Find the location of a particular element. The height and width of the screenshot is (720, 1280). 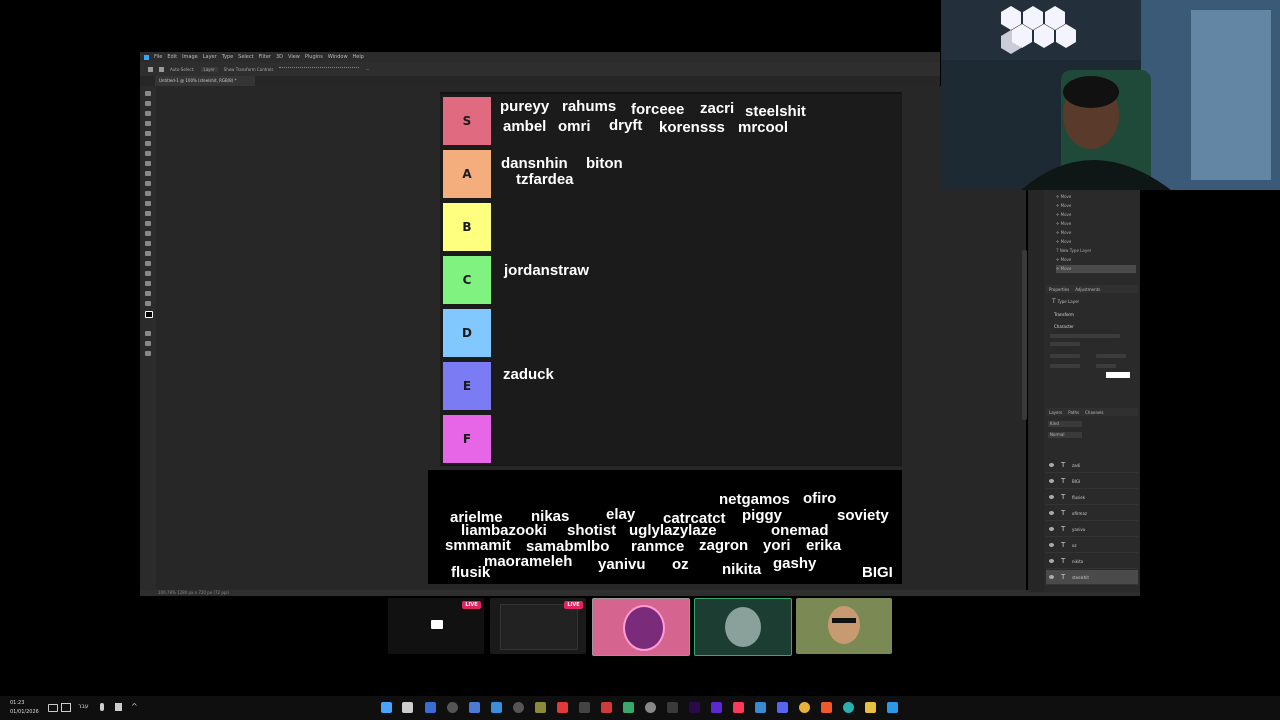

text-color-swatch is located at coordinates (1118, 375).